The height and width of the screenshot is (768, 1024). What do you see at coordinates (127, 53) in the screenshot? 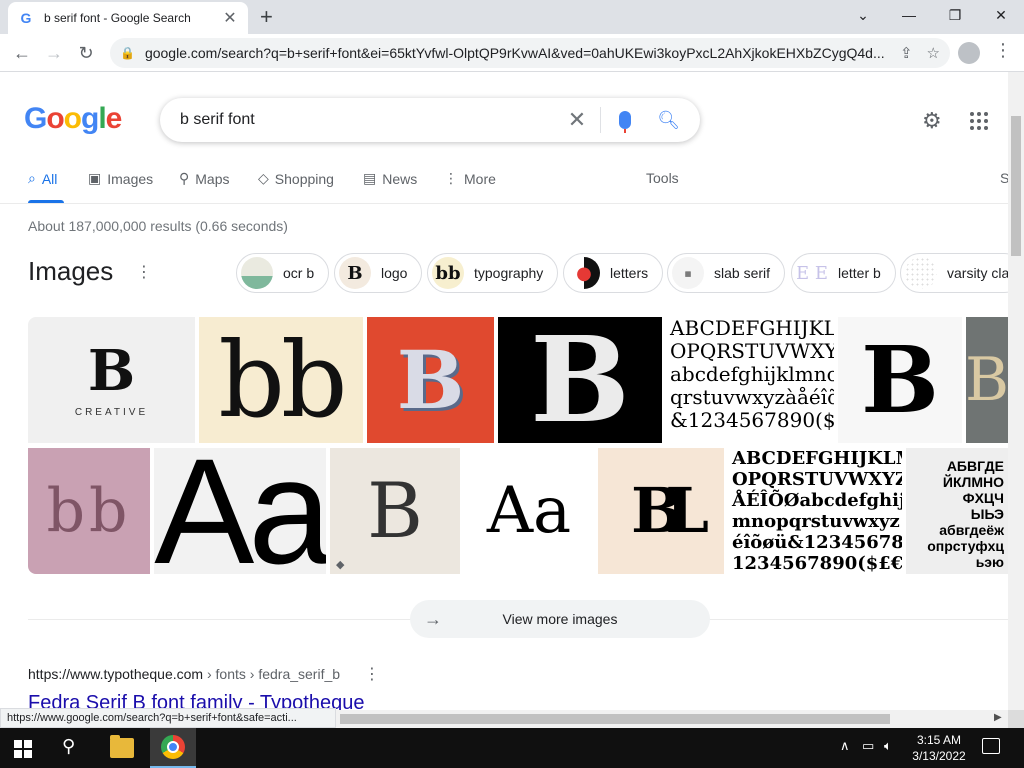
I see `lock-icon: 🔒` at bounding box center [127, 53].